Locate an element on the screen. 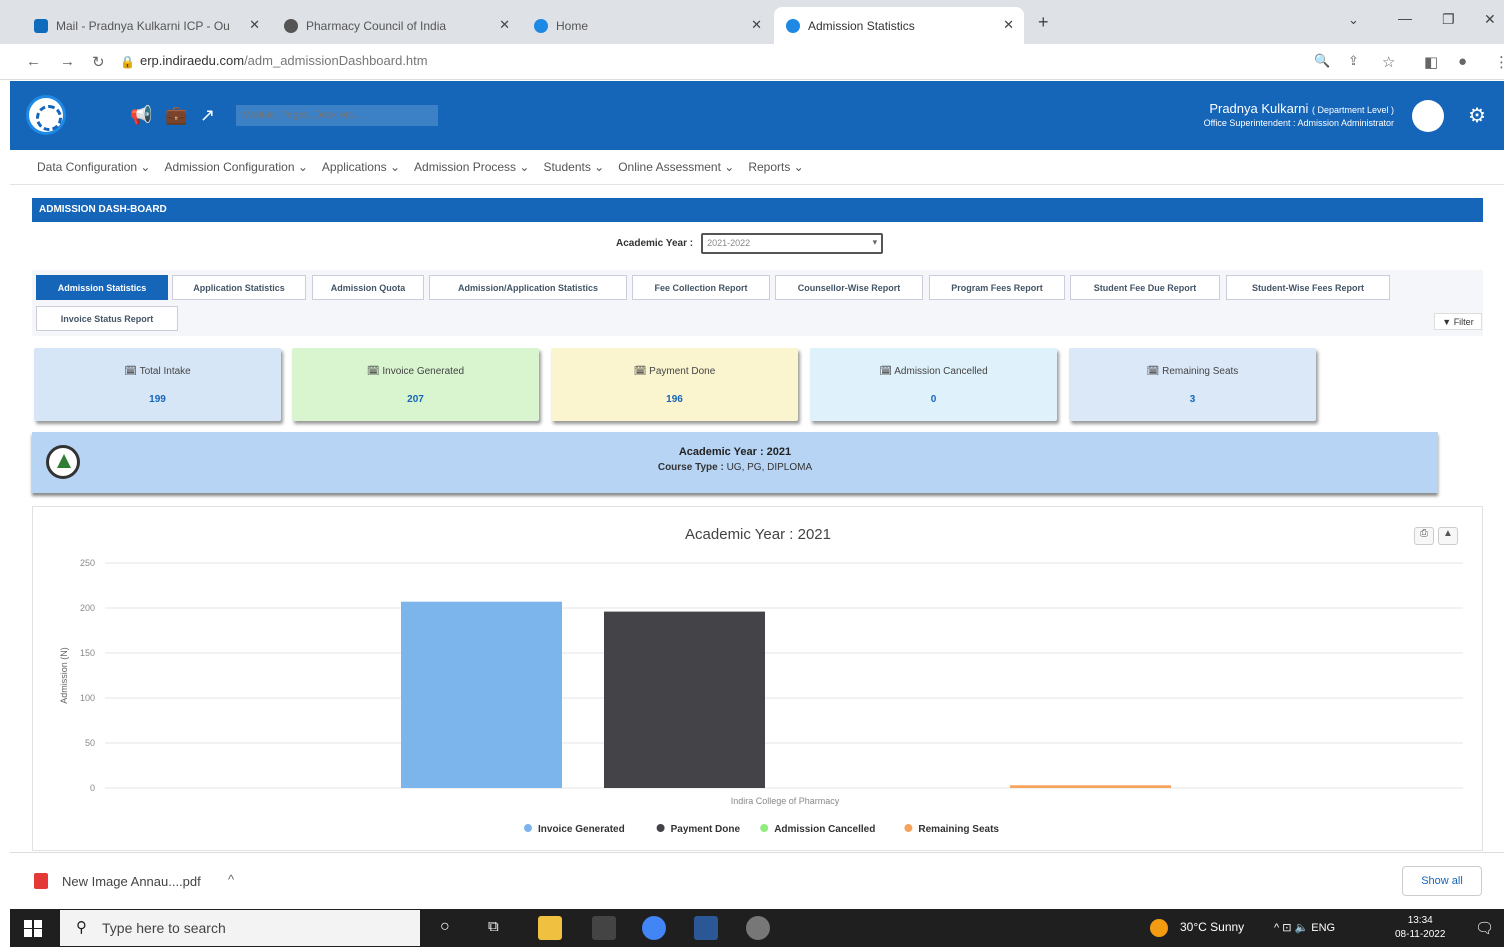  course-type-label: Course Type : is located at coordinates (690, 467).